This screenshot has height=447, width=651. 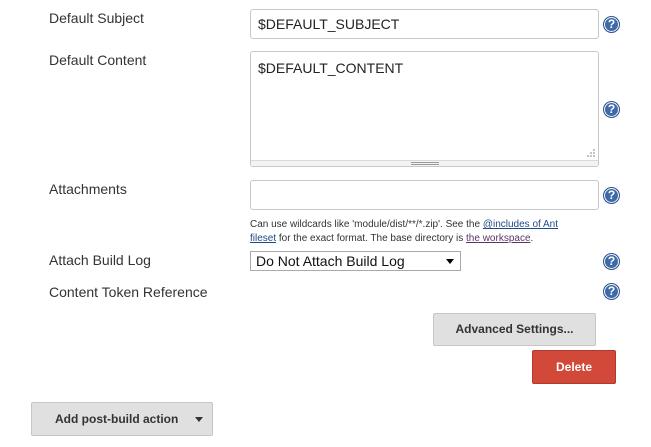 I want to click on content-token-reference-help-icon: ?, so click(x=611, y=291).